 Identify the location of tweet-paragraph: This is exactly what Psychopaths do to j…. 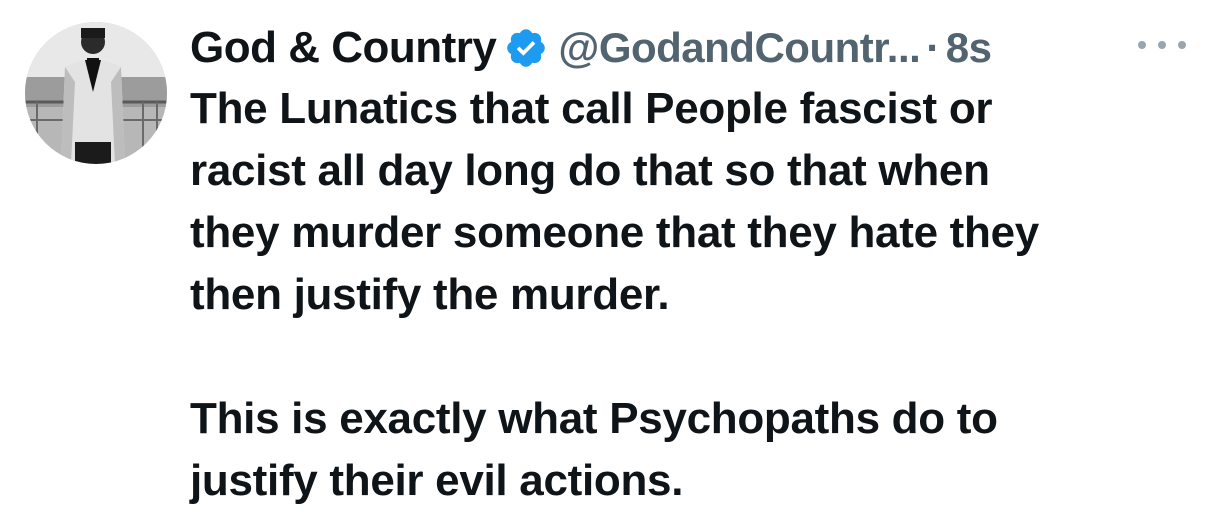
(594, 449).